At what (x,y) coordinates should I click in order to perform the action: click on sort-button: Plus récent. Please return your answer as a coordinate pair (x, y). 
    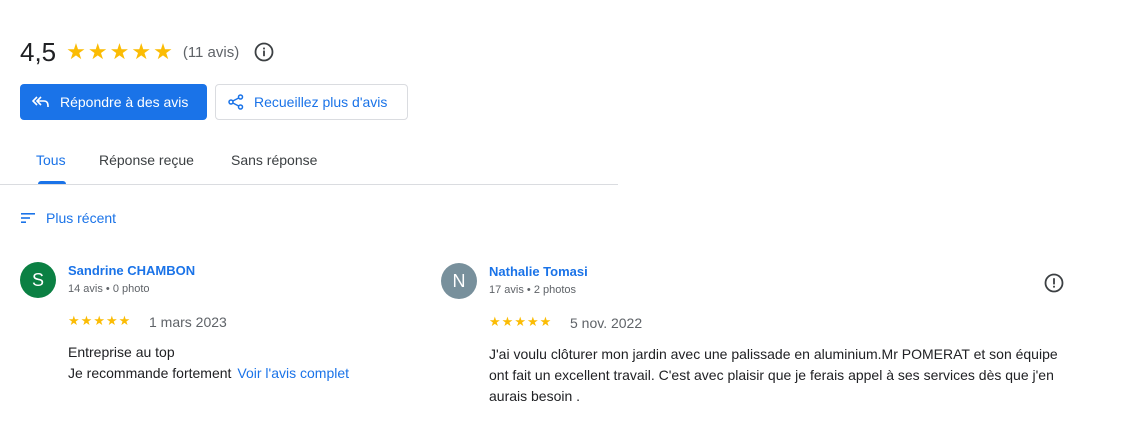
    Looking at the image, I should click on (68, 218).